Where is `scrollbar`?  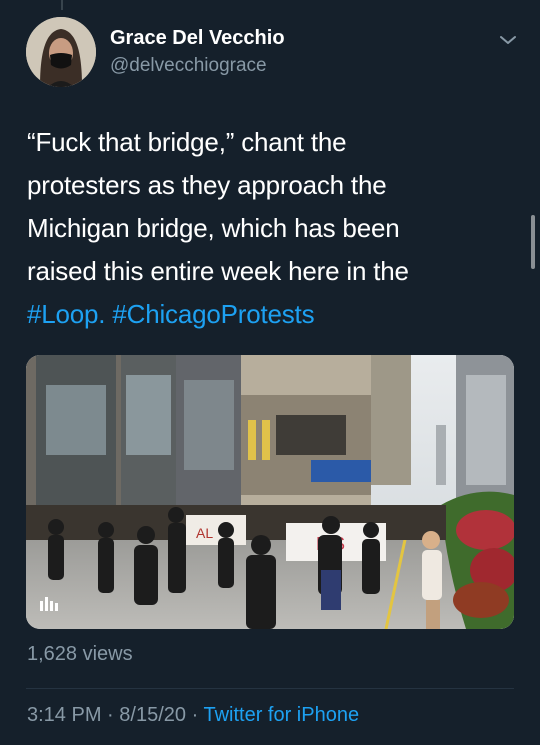
scrollbar is located at coordinates (533, 242).